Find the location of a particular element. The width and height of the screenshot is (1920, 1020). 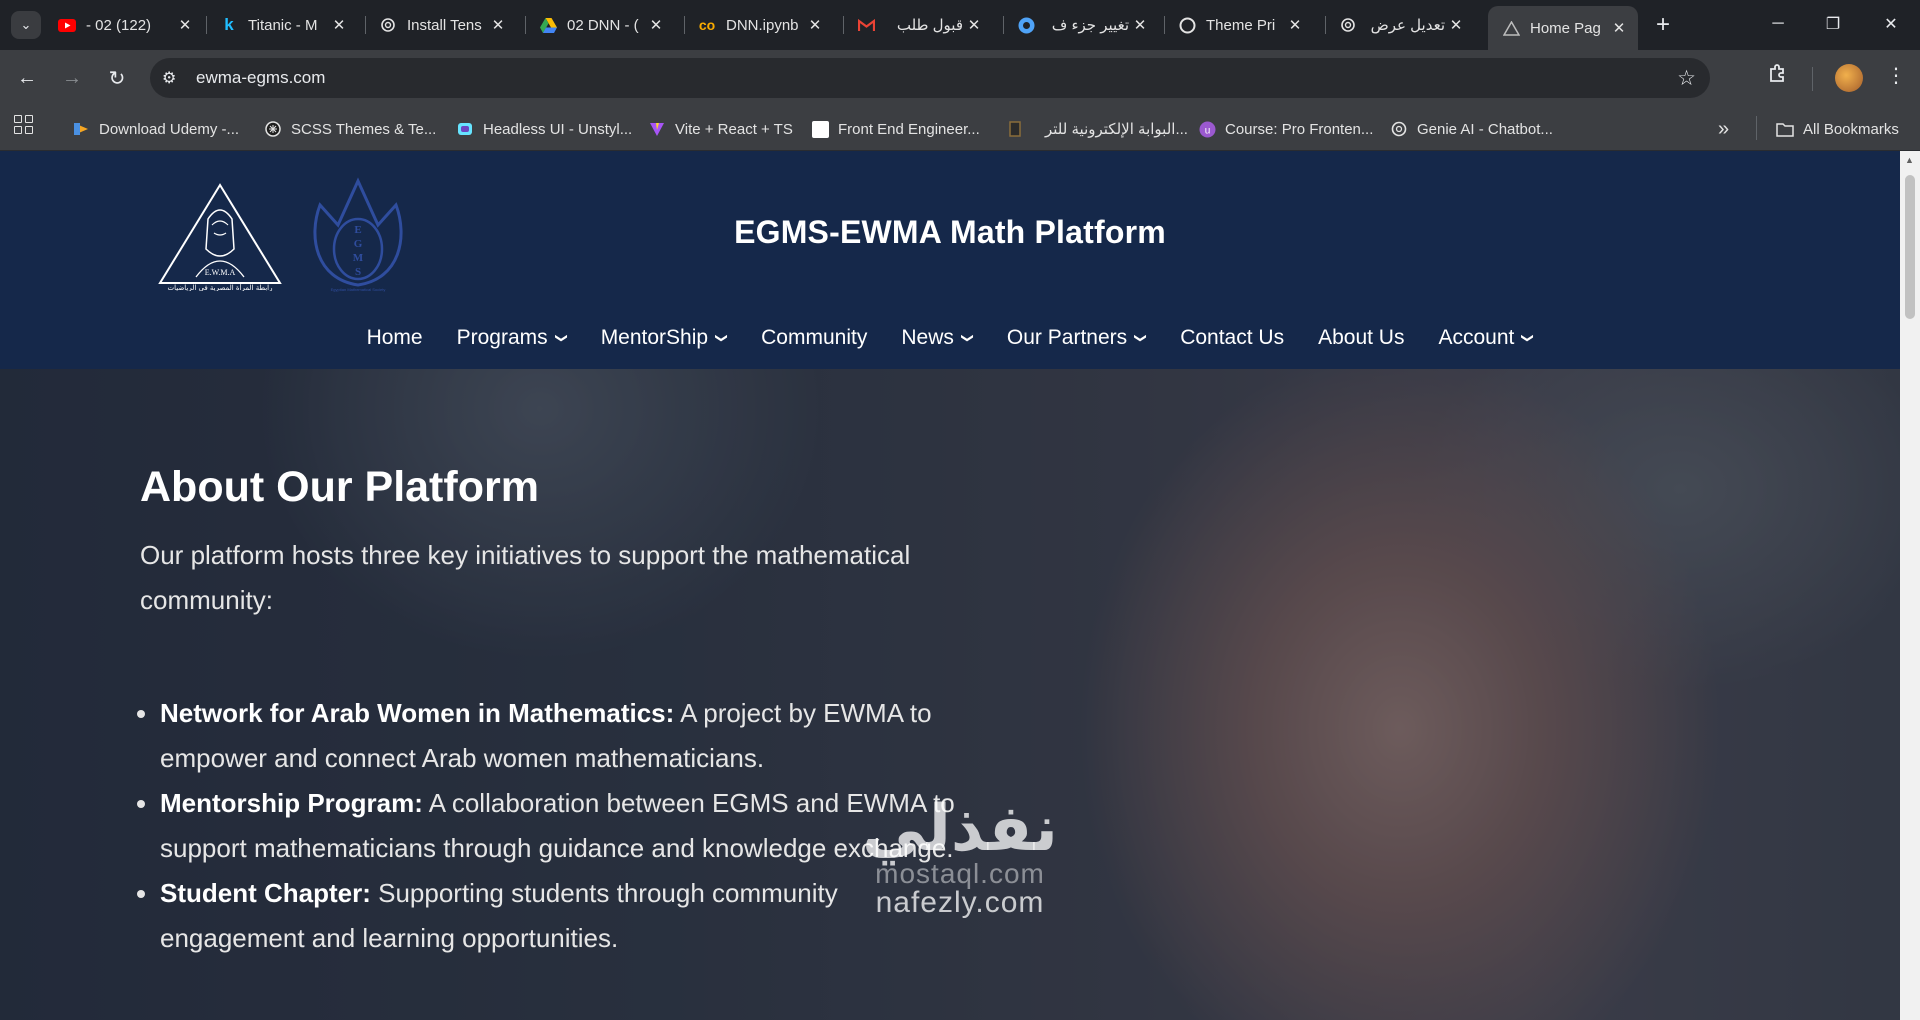

kaggle-icon: k is located at coordinates (229, 24).